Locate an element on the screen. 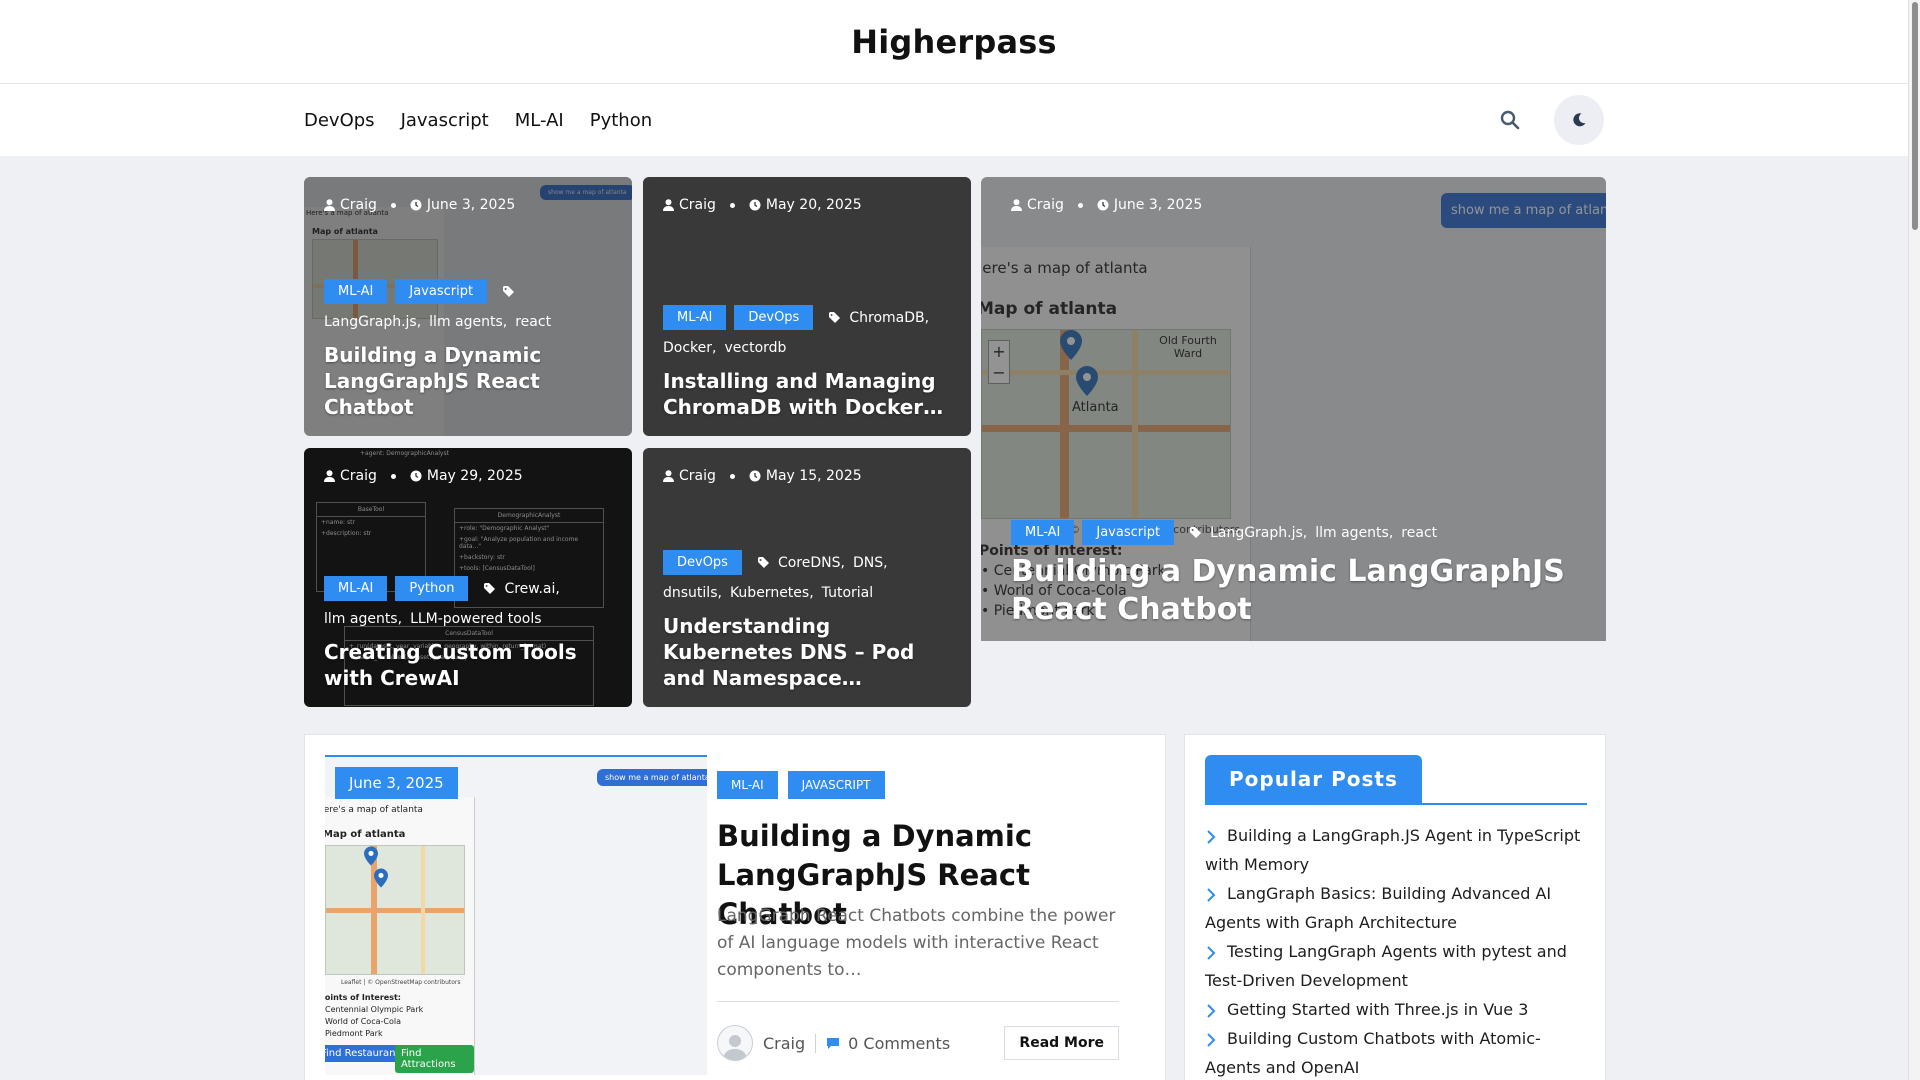  post-date: May 15, 2025 is located at coordinates (805, 476).